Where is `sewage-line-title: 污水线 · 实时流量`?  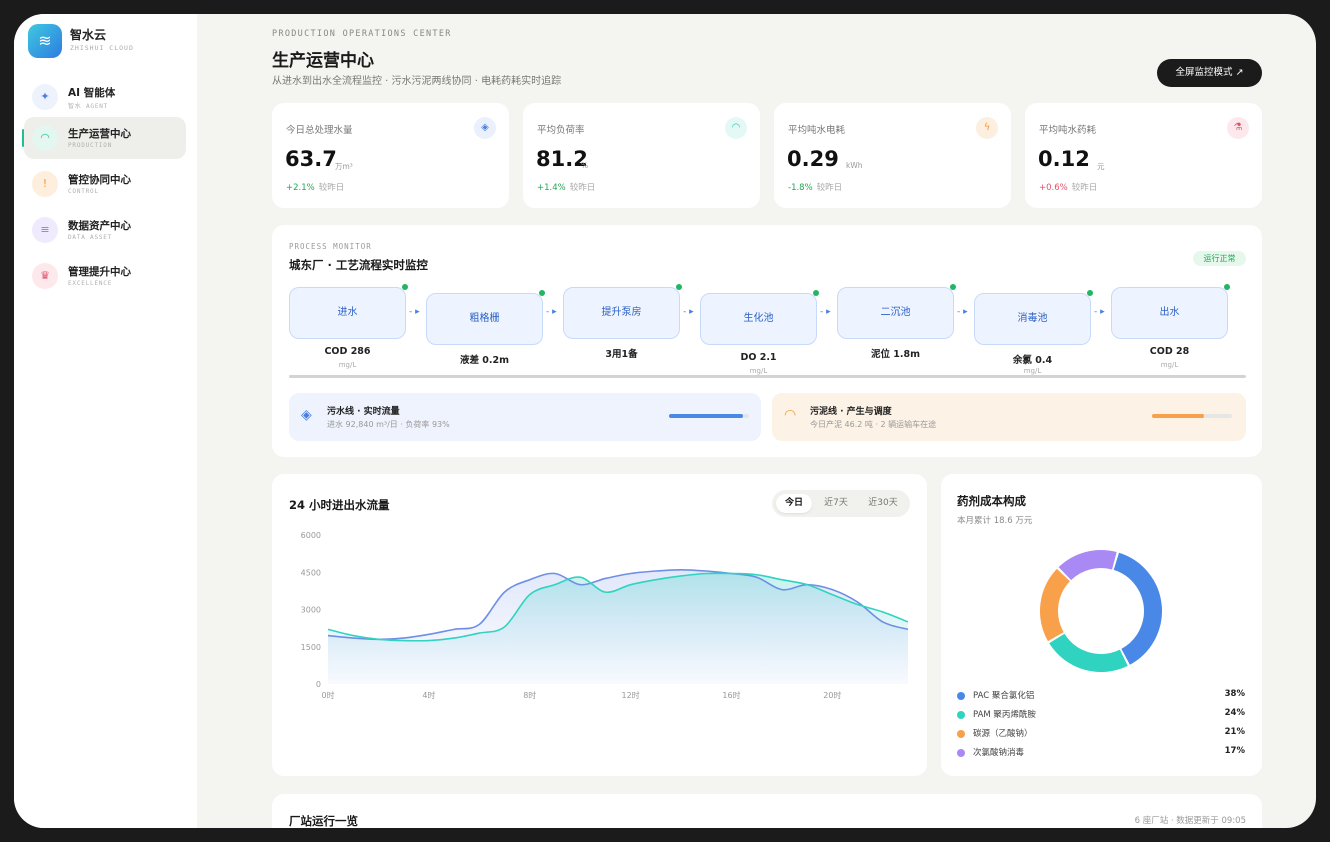
sewage-line-title: 污水线 · 实时流量 is located at coordinates (363, 412).